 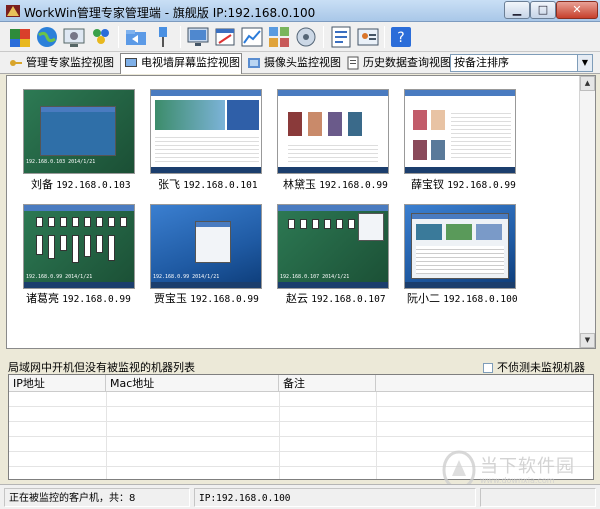 I want to click on sort-dropdown: 按备注排序 ▼, so click(x=521, y=63).